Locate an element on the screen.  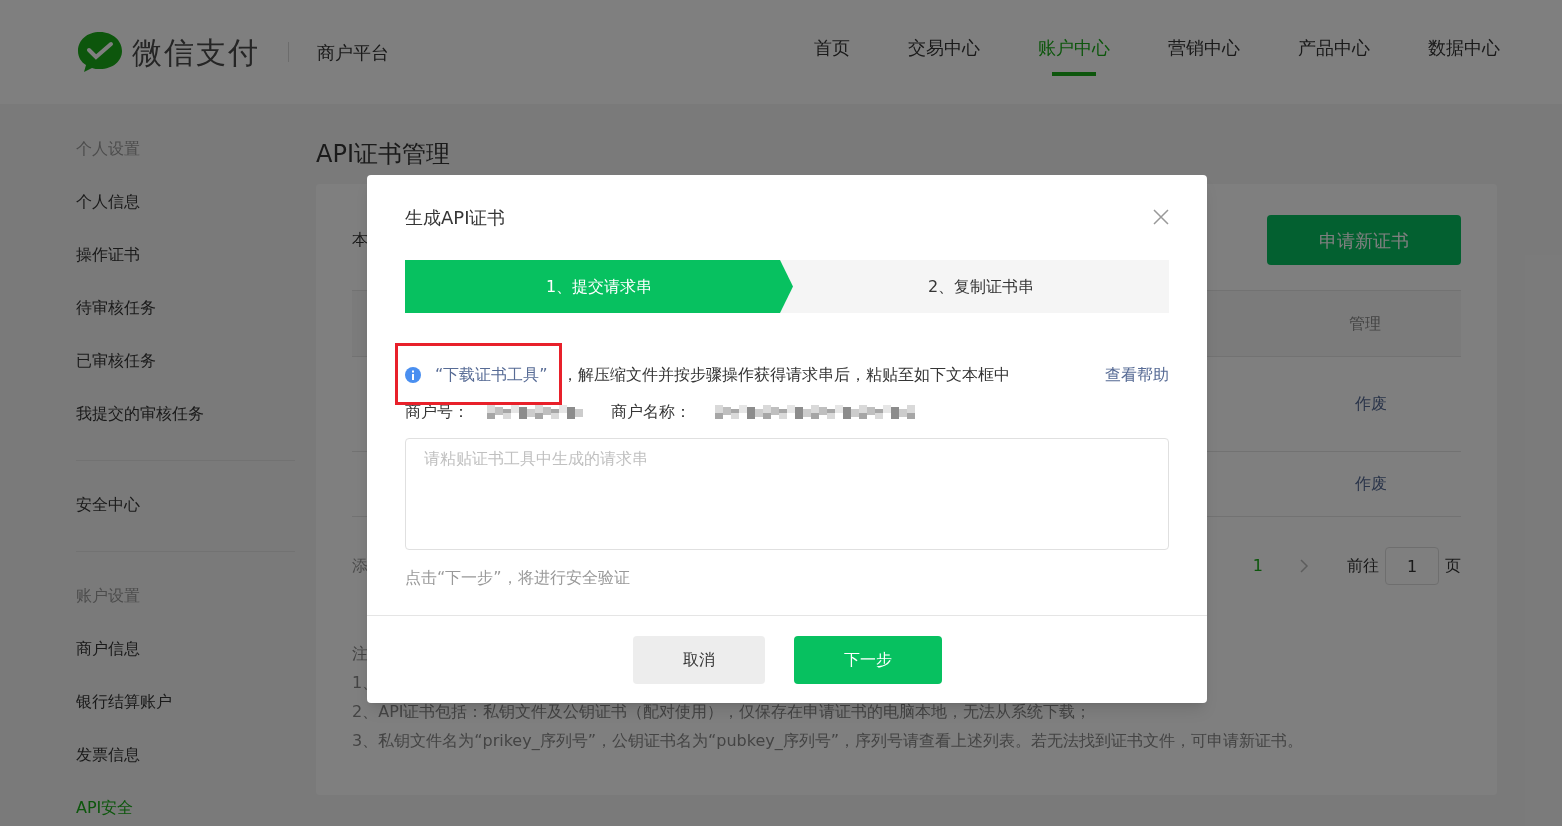
close-icon is located at coordinates (1161, 217).